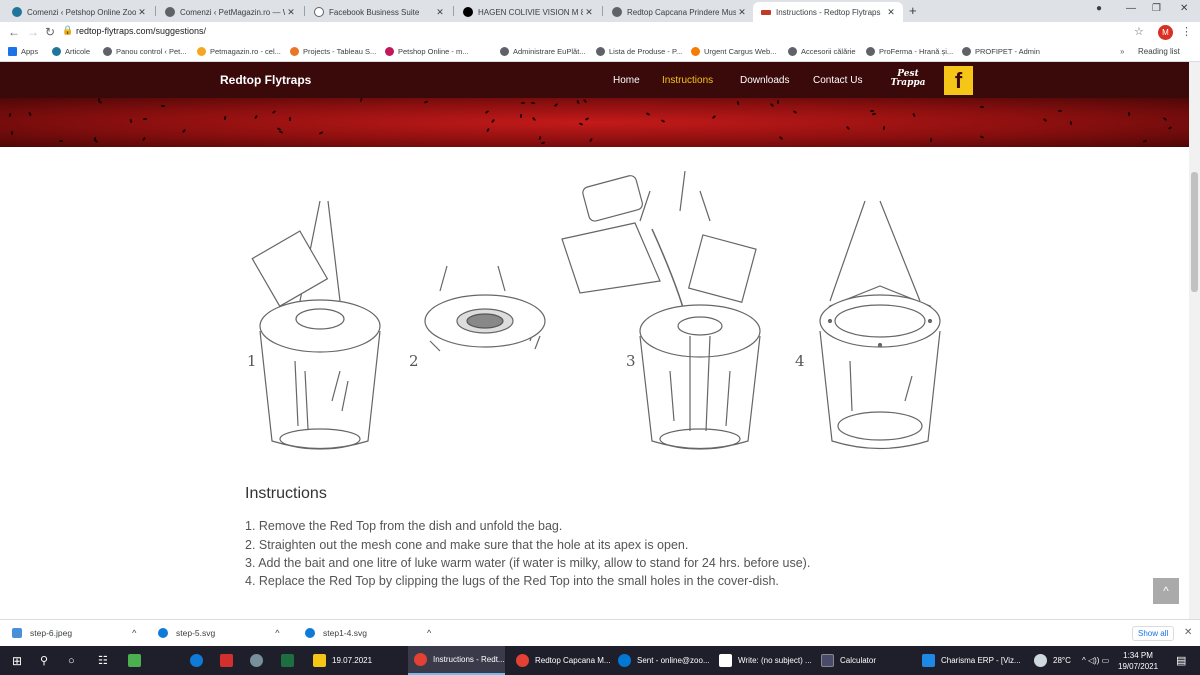 This screenshot has height=675, width=1200. I want to click on kebab-menu-icon: ⋮, so click(1186, 31).